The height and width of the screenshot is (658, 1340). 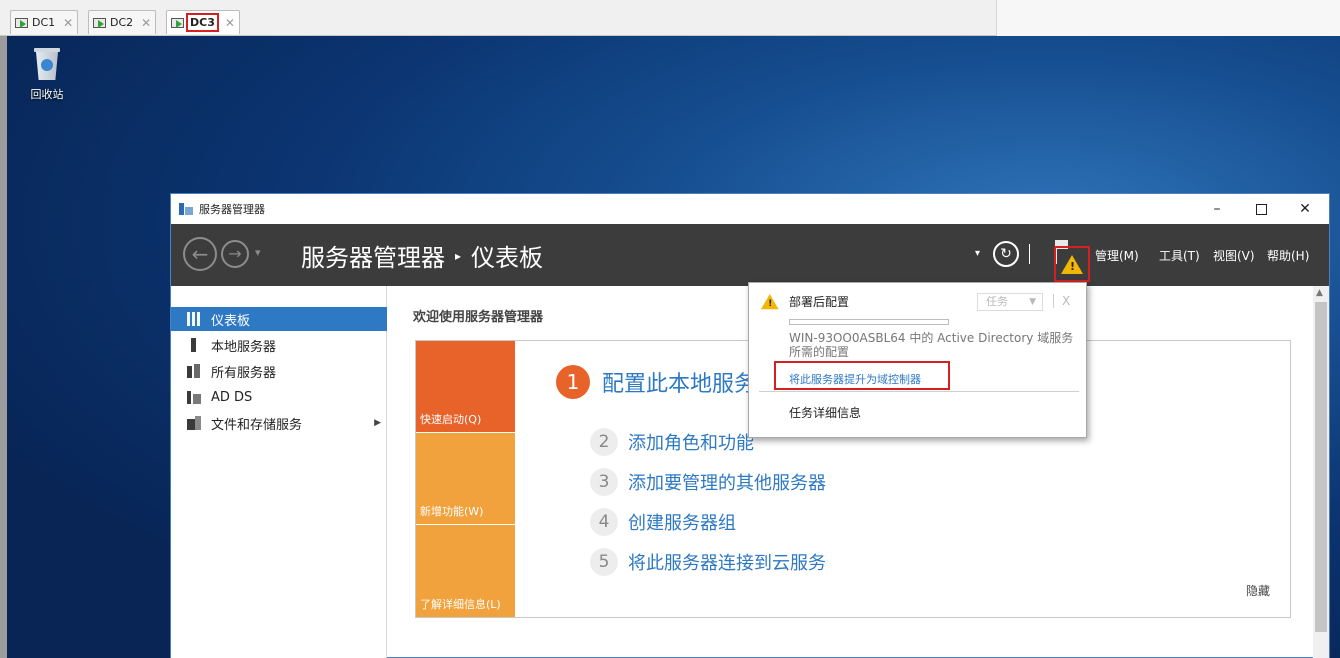 I want to click on server-manager-icon, so click(x=186, y=209).